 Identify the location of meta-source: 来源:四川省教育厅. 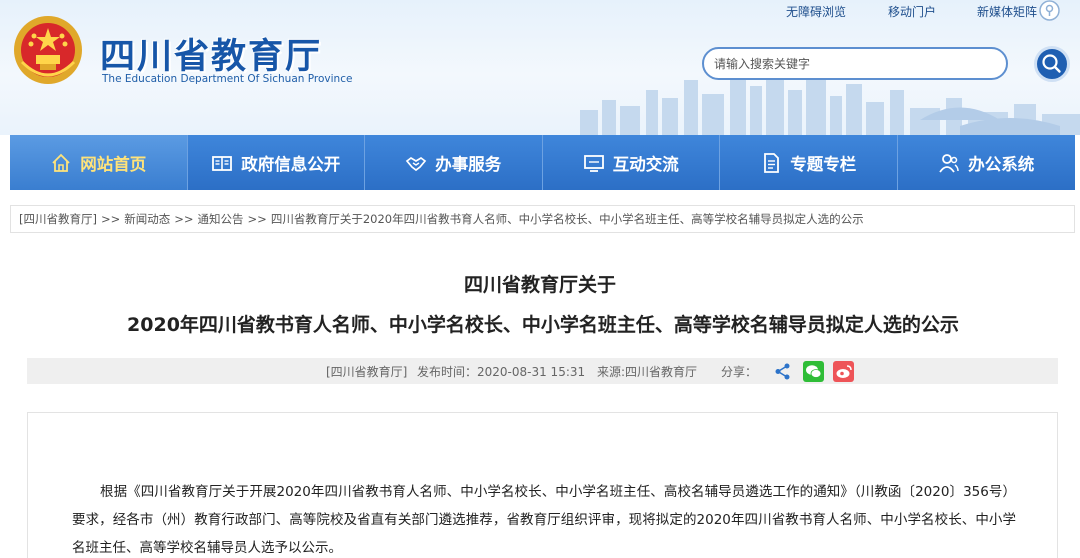
(647, 372).